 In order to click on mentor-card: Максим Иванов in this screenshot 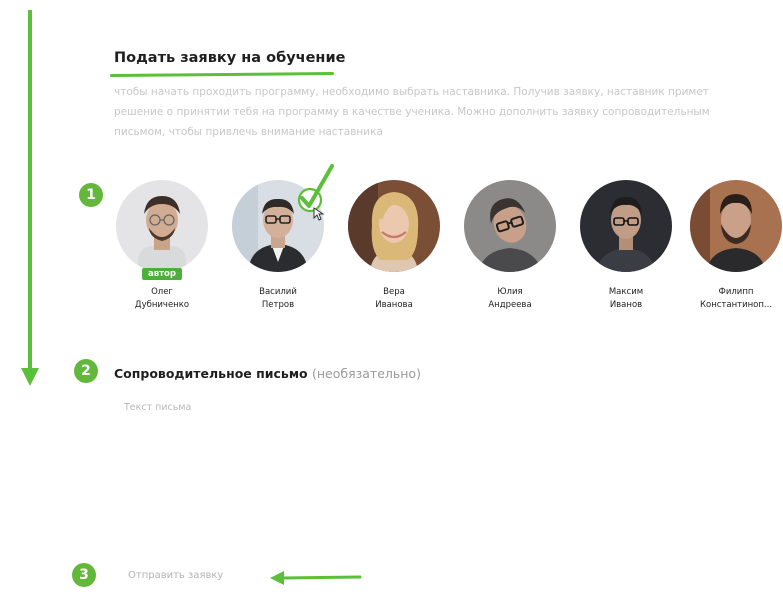, I will do `click(626, 246)`.